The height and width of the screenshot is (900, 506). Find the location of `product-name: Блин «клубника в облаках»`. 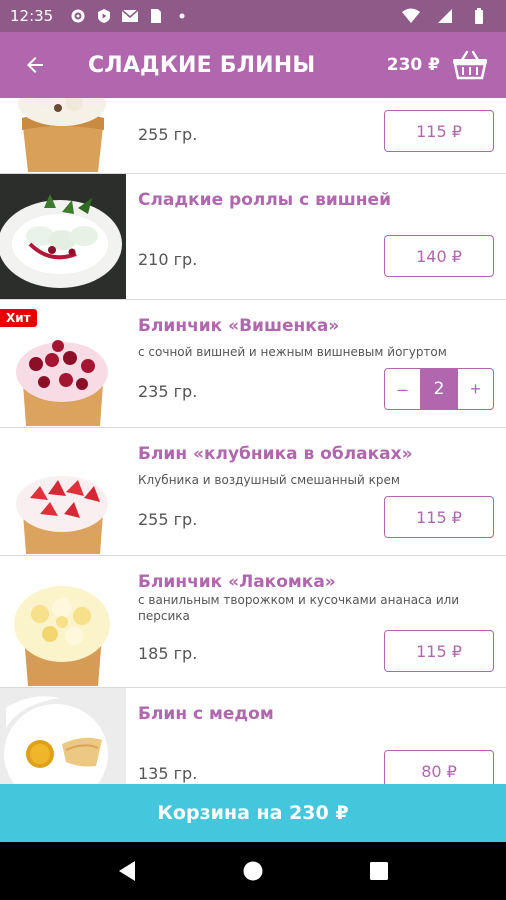

product-name: Блин «клубника в облаках» is located at coordinates (275, 454).